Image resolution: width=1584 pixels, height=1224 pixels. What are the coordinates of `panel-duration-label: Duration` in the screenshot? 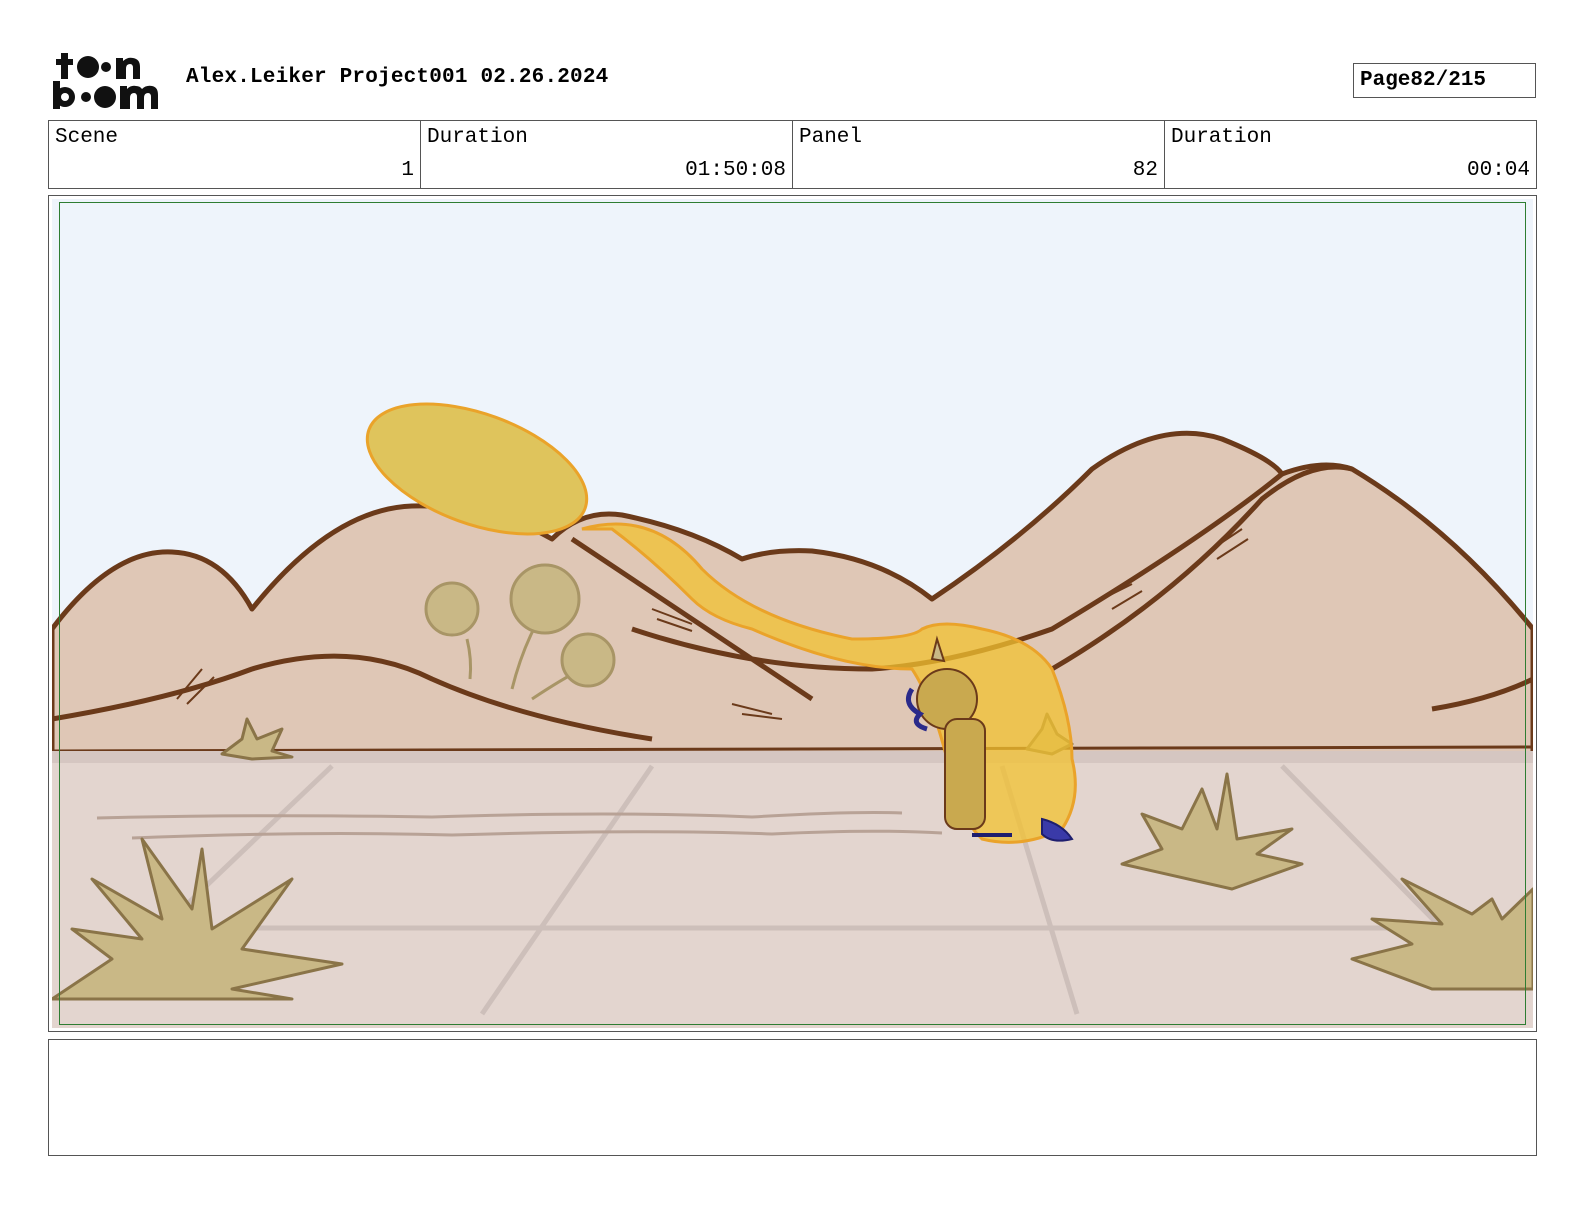 It's located at (1221, 137).